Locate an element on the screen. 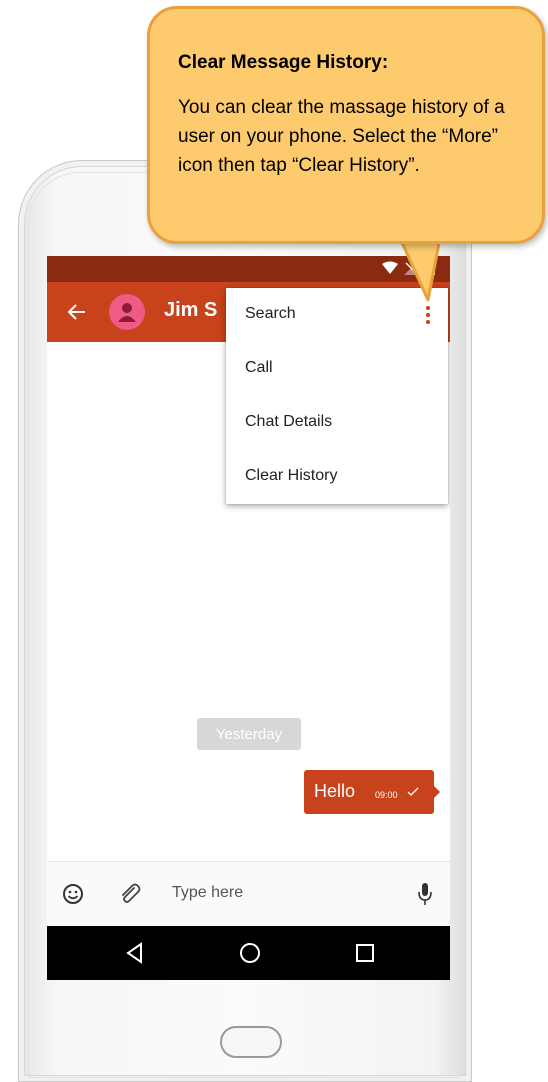  wifi-icon is located at coordinates (390, 267).